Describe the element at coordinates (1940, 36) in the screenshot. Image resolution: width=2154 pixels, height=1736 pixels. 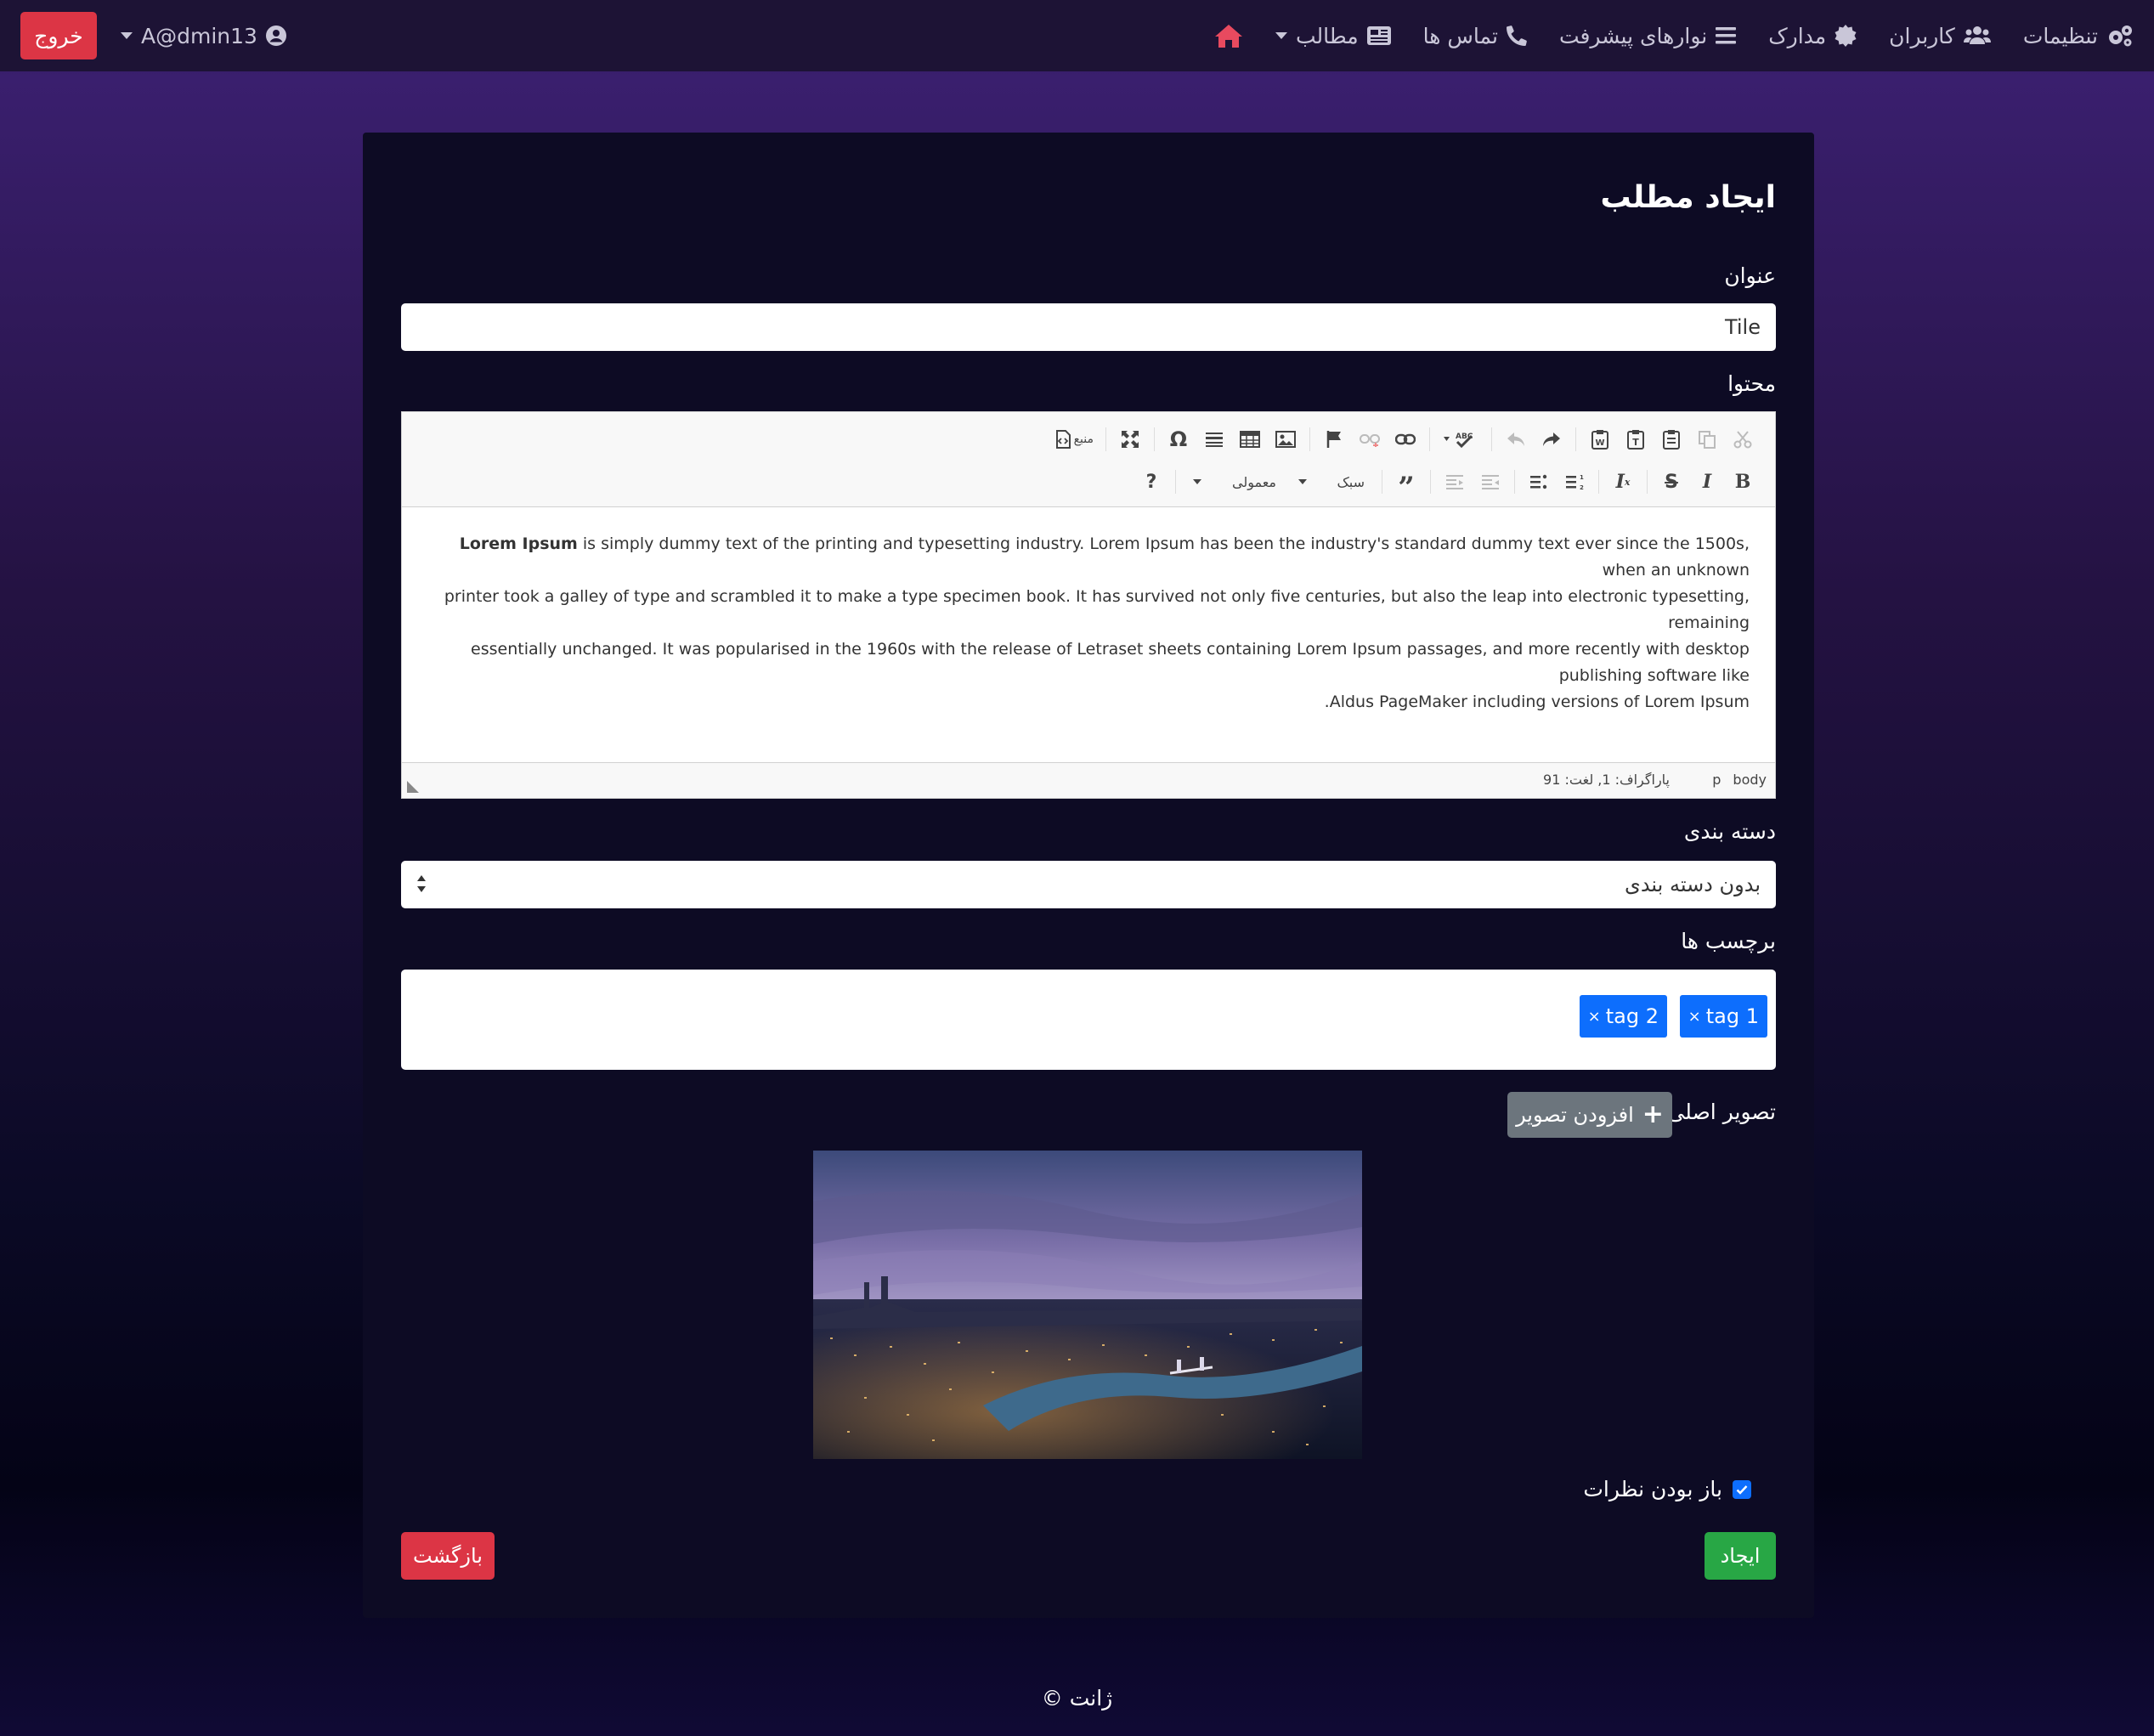
I see `nav-users: کاربران` at that location.